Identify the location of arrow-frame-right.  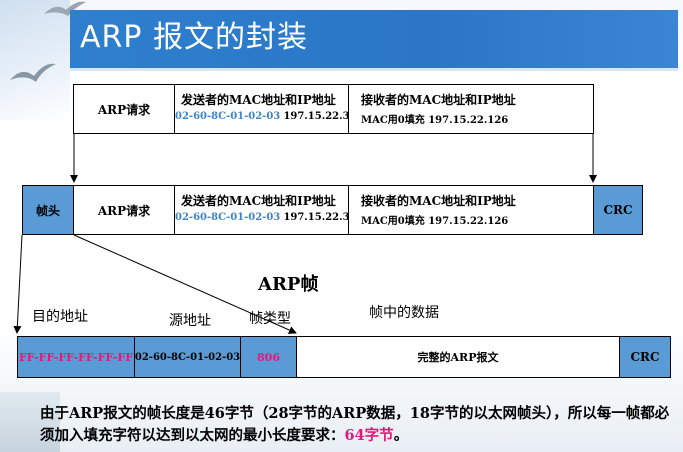
(185, 284).